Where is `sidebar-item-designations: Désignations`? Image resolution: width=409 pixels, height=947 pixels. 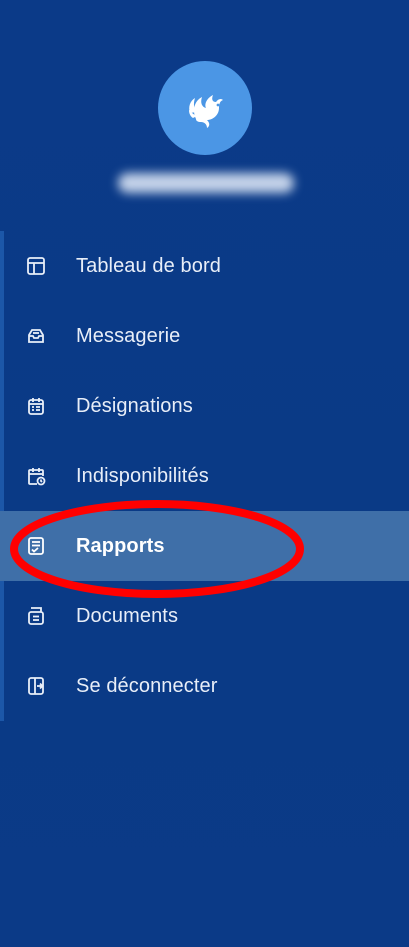
sidebar-item-designations: Désignations is located at coordinates (204, 406).